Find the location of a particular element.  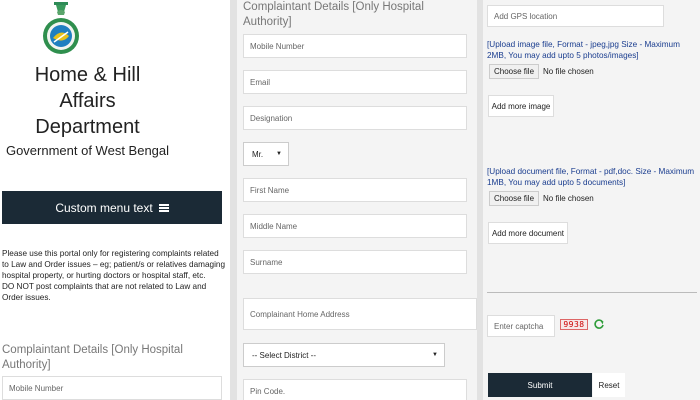

captcha-input is located at coordinates (521, 326).